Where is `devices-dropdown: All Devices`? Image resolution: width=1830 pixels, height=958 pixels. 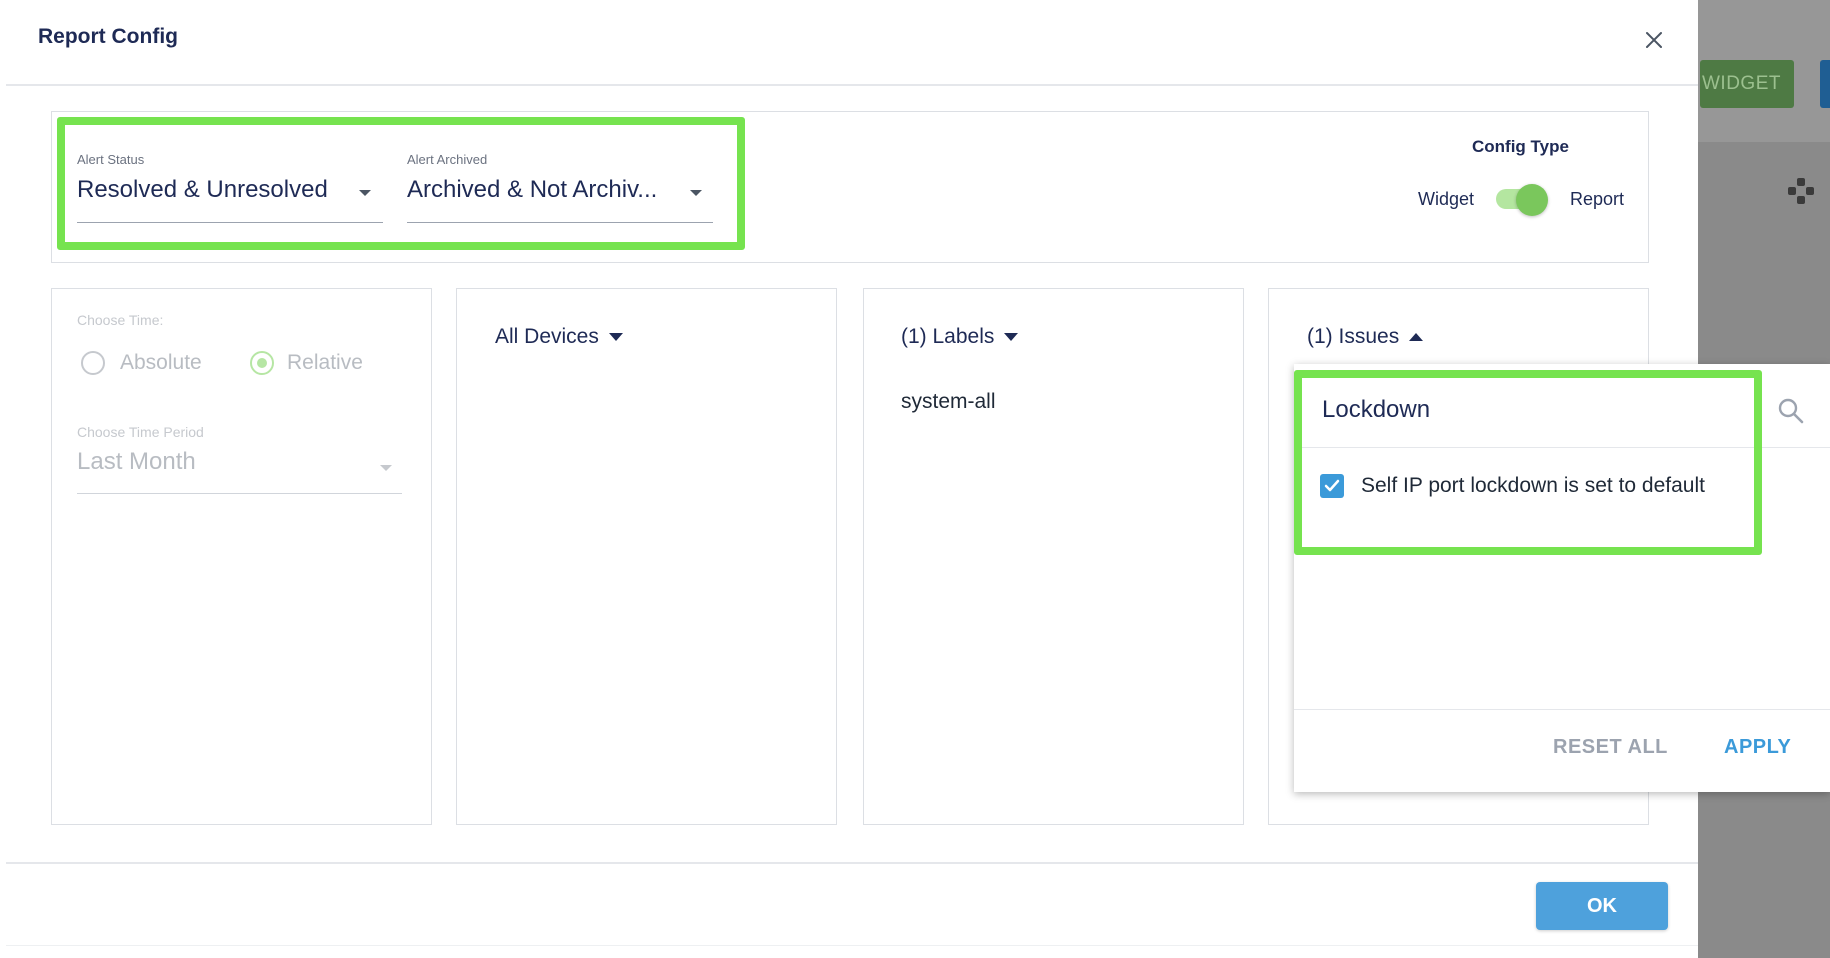
devices-dropdown: All Devices is located at coordinates (559, 337).